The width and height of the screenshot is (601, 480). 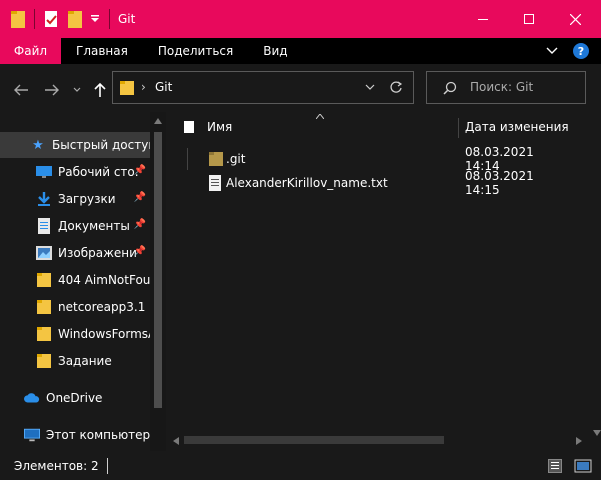 I want to click on forward-button, so click(x=52, y=90).